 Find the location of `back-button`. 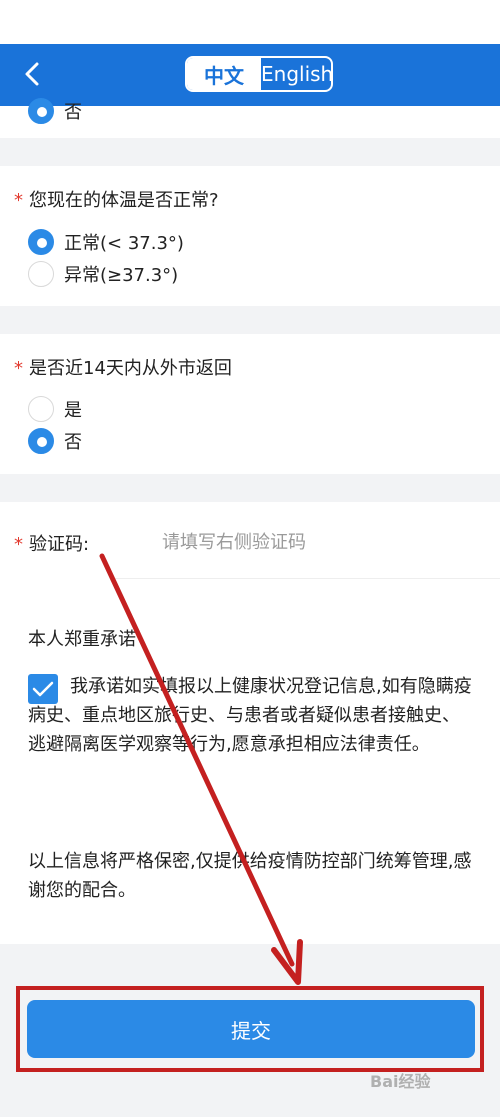

back-button is located at coordinates (32, 74).